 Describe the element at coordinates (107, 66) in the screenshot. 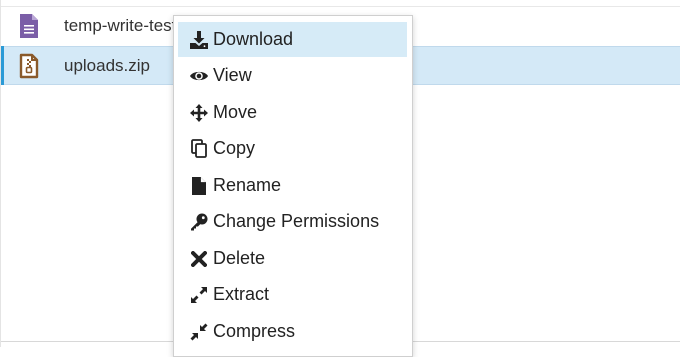

I see `file-name: uploads.zip` at that location.